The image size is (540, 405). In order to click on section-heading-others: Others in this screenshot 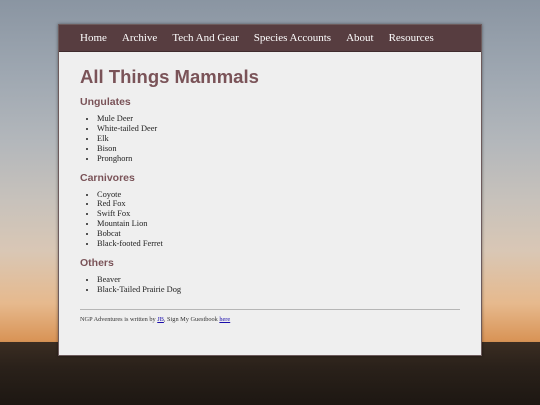, I will do `click(97, 262)`.